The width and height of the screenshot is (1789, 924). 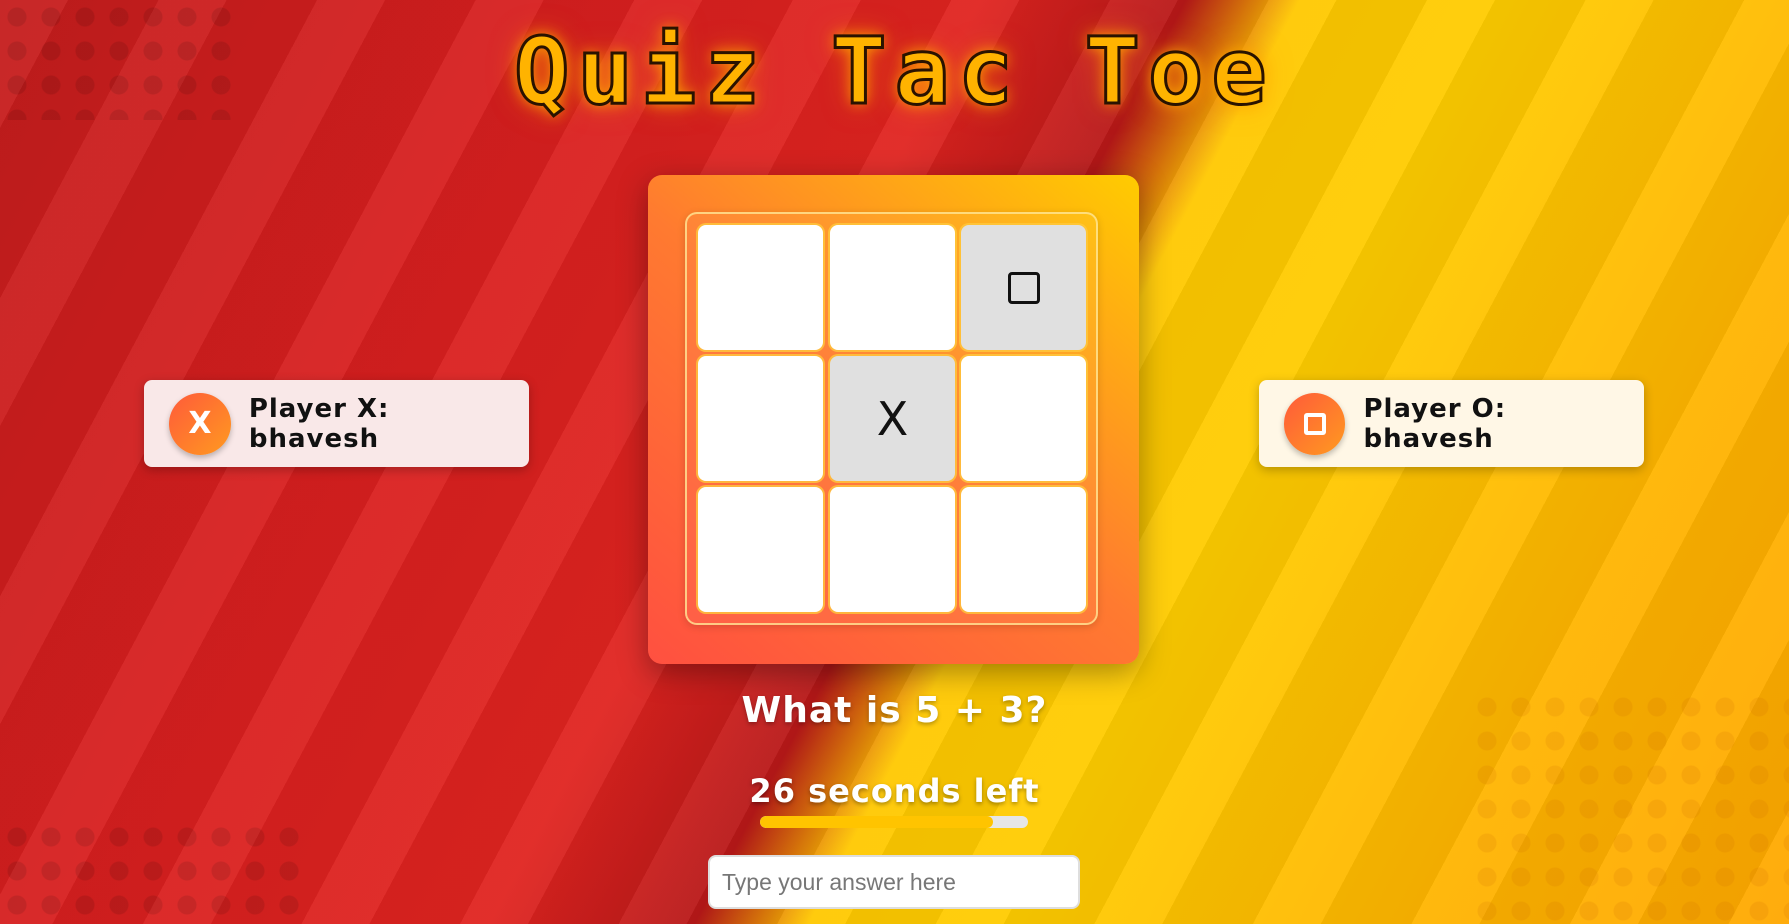 I want to click on board-cell-5: X, so click(x=892, y=418).